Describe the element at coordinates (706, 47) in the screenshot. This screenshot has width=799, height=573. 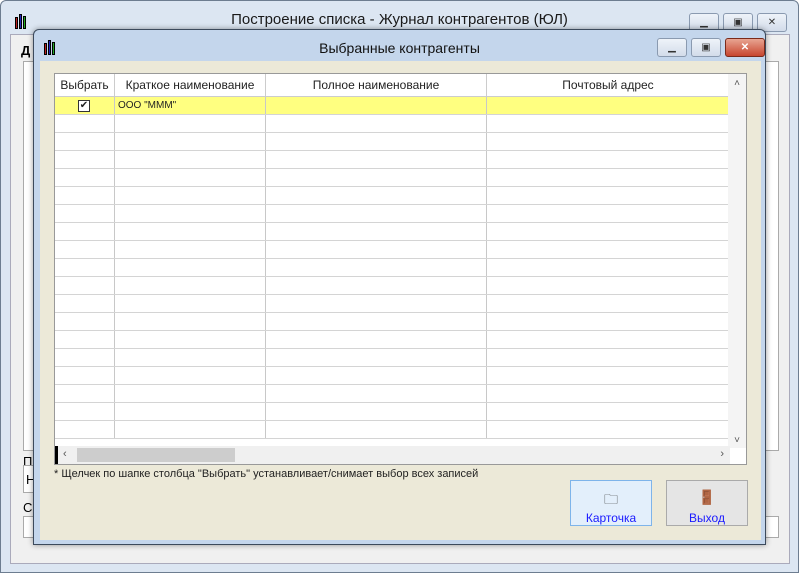
I see `dialog-maximize-button: ▣` at that location.